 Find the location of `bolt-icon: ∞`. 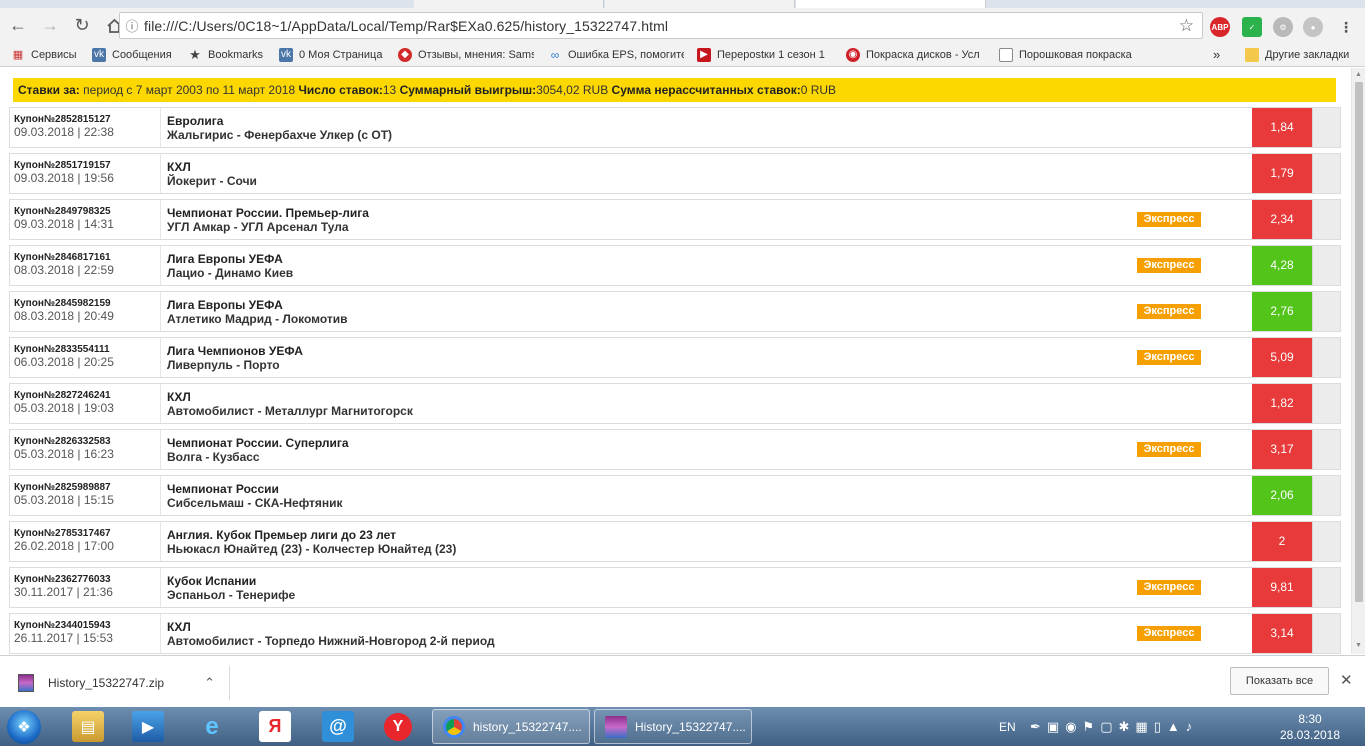

bolt-icon: ∞ is located at coordinates (555, 54).